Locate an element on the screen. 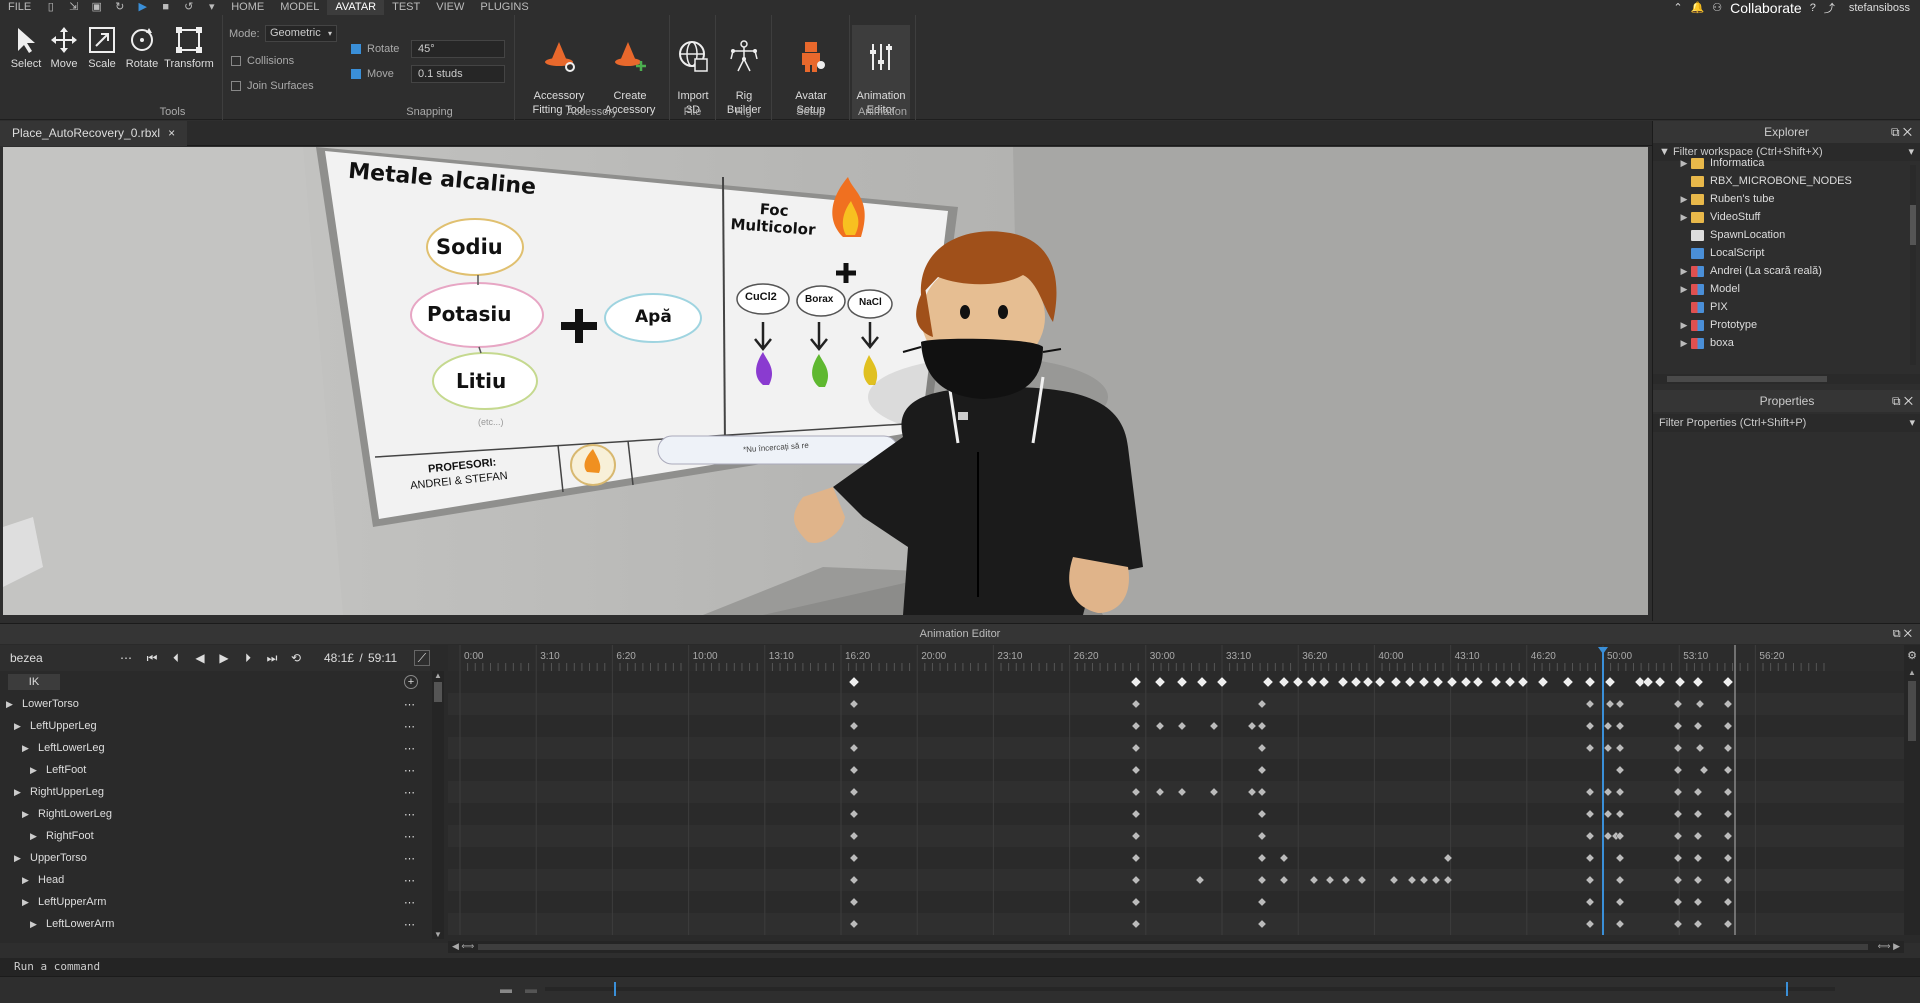 The height and width of the screenshot is (1003, 1920). animation-editor-button: Animation Editor is located at coordinates (881, 72).